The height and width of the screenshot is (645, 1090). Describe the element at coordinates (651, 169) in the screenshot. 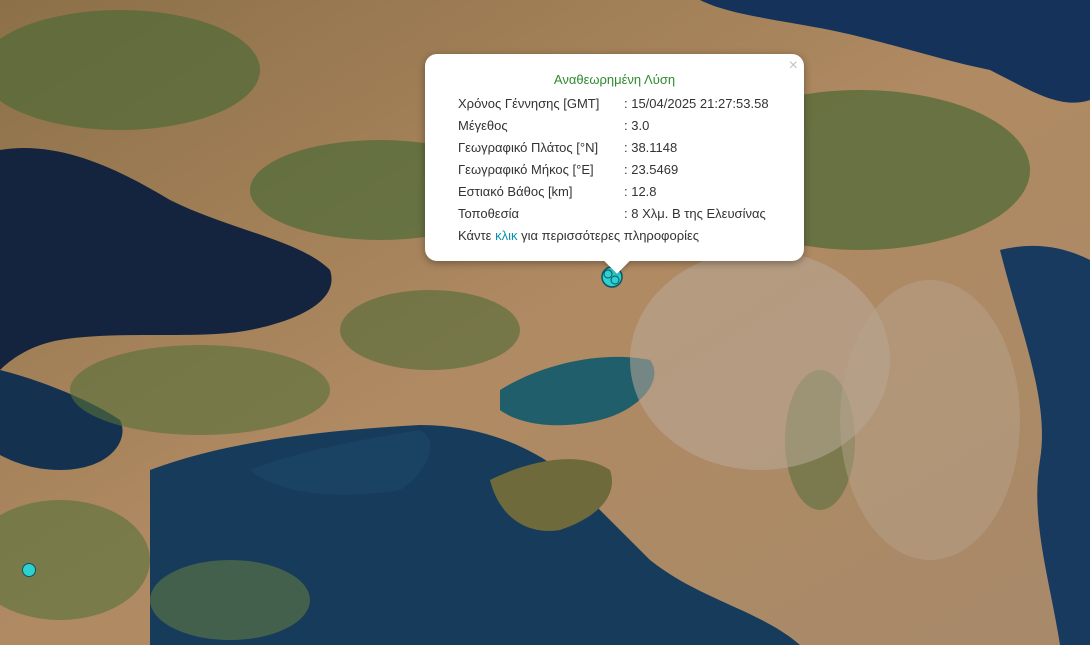

I see `row-value: : 23.5469` at that location.